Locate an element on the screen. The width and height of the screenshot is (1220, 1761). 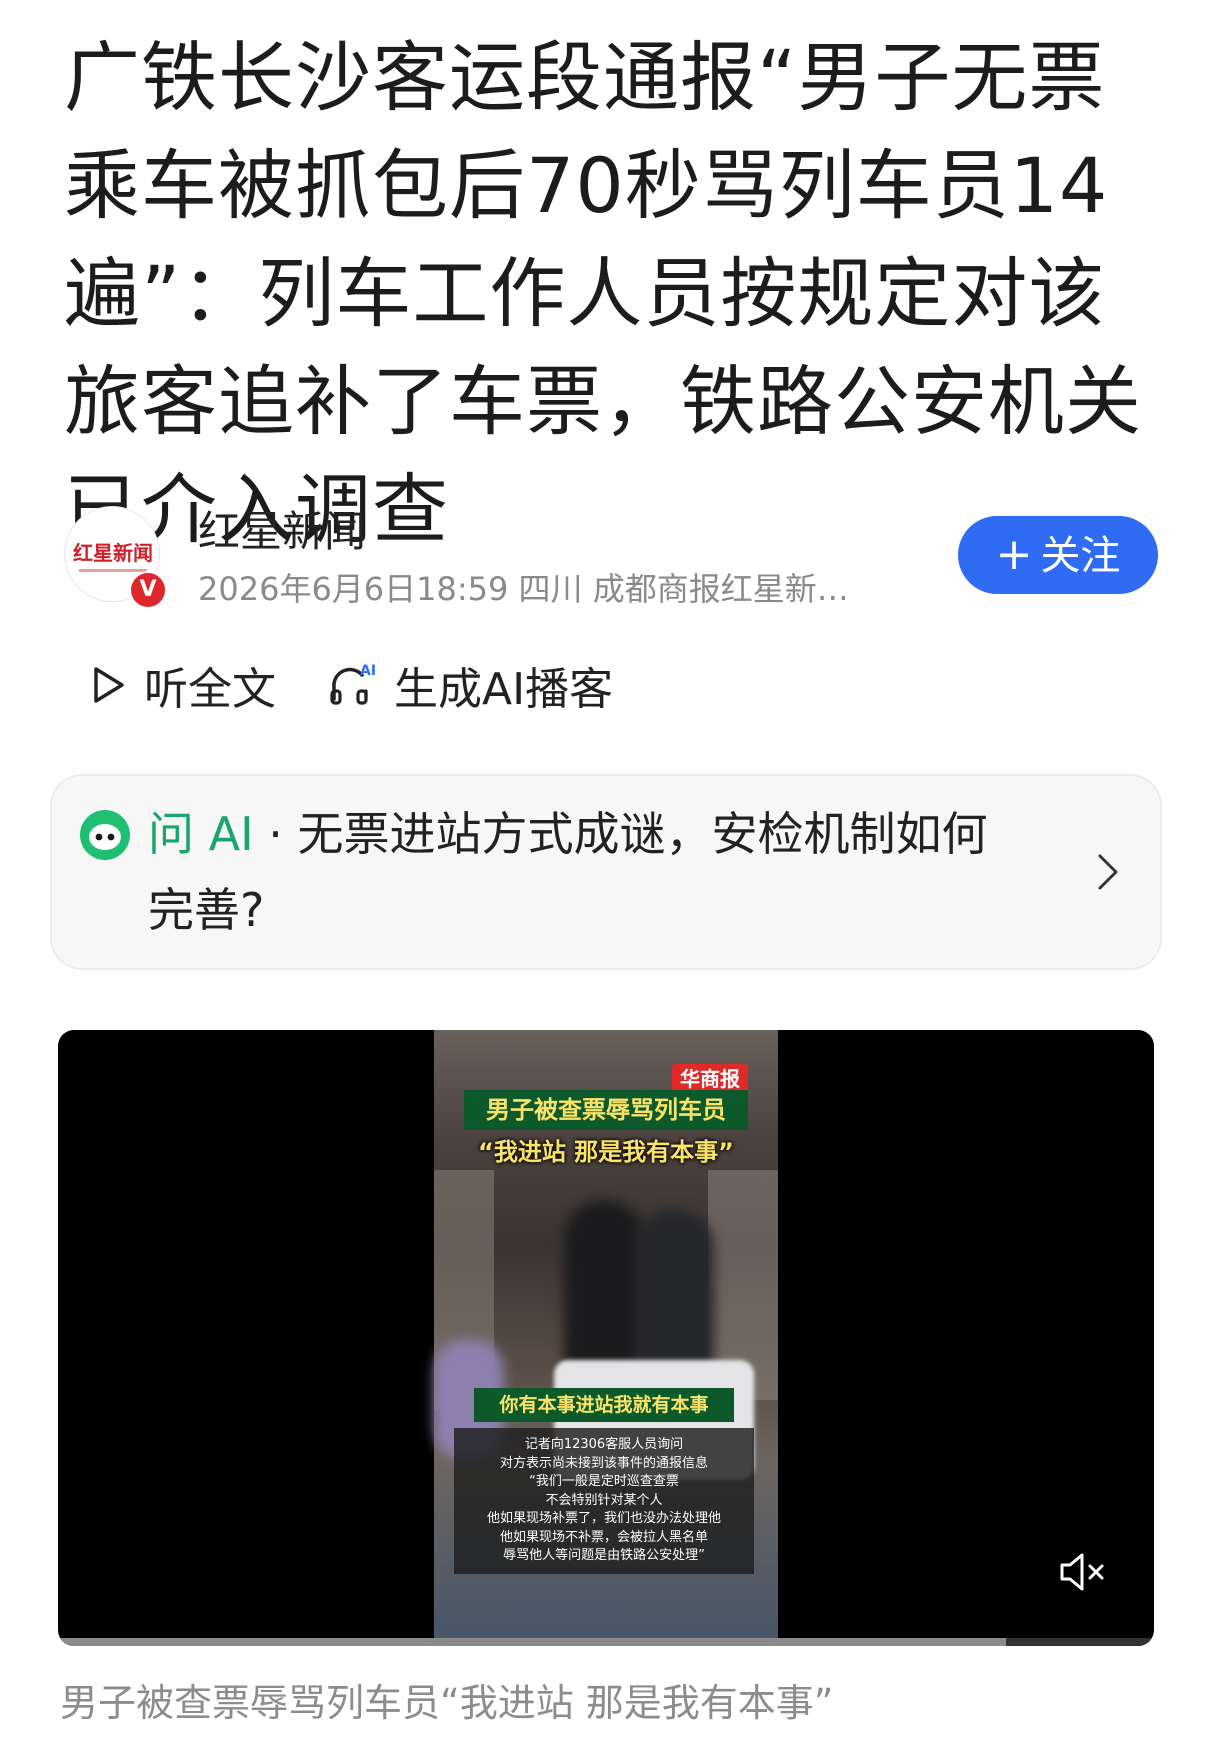
avatar-logo-text: 红星新闻 is located at coordinates (113, 553).